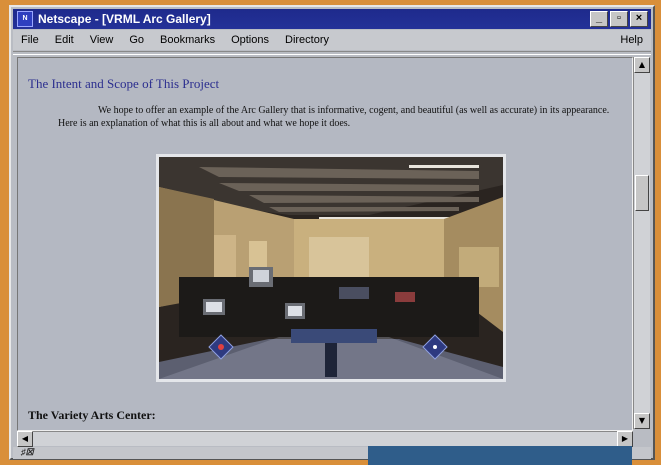 The height and width of the screenshot is (465, 661). What do you see at coordinates (25, 19) in the screenshot?
I see `netscape-app-icon: N` at bounding box center [25, 19].